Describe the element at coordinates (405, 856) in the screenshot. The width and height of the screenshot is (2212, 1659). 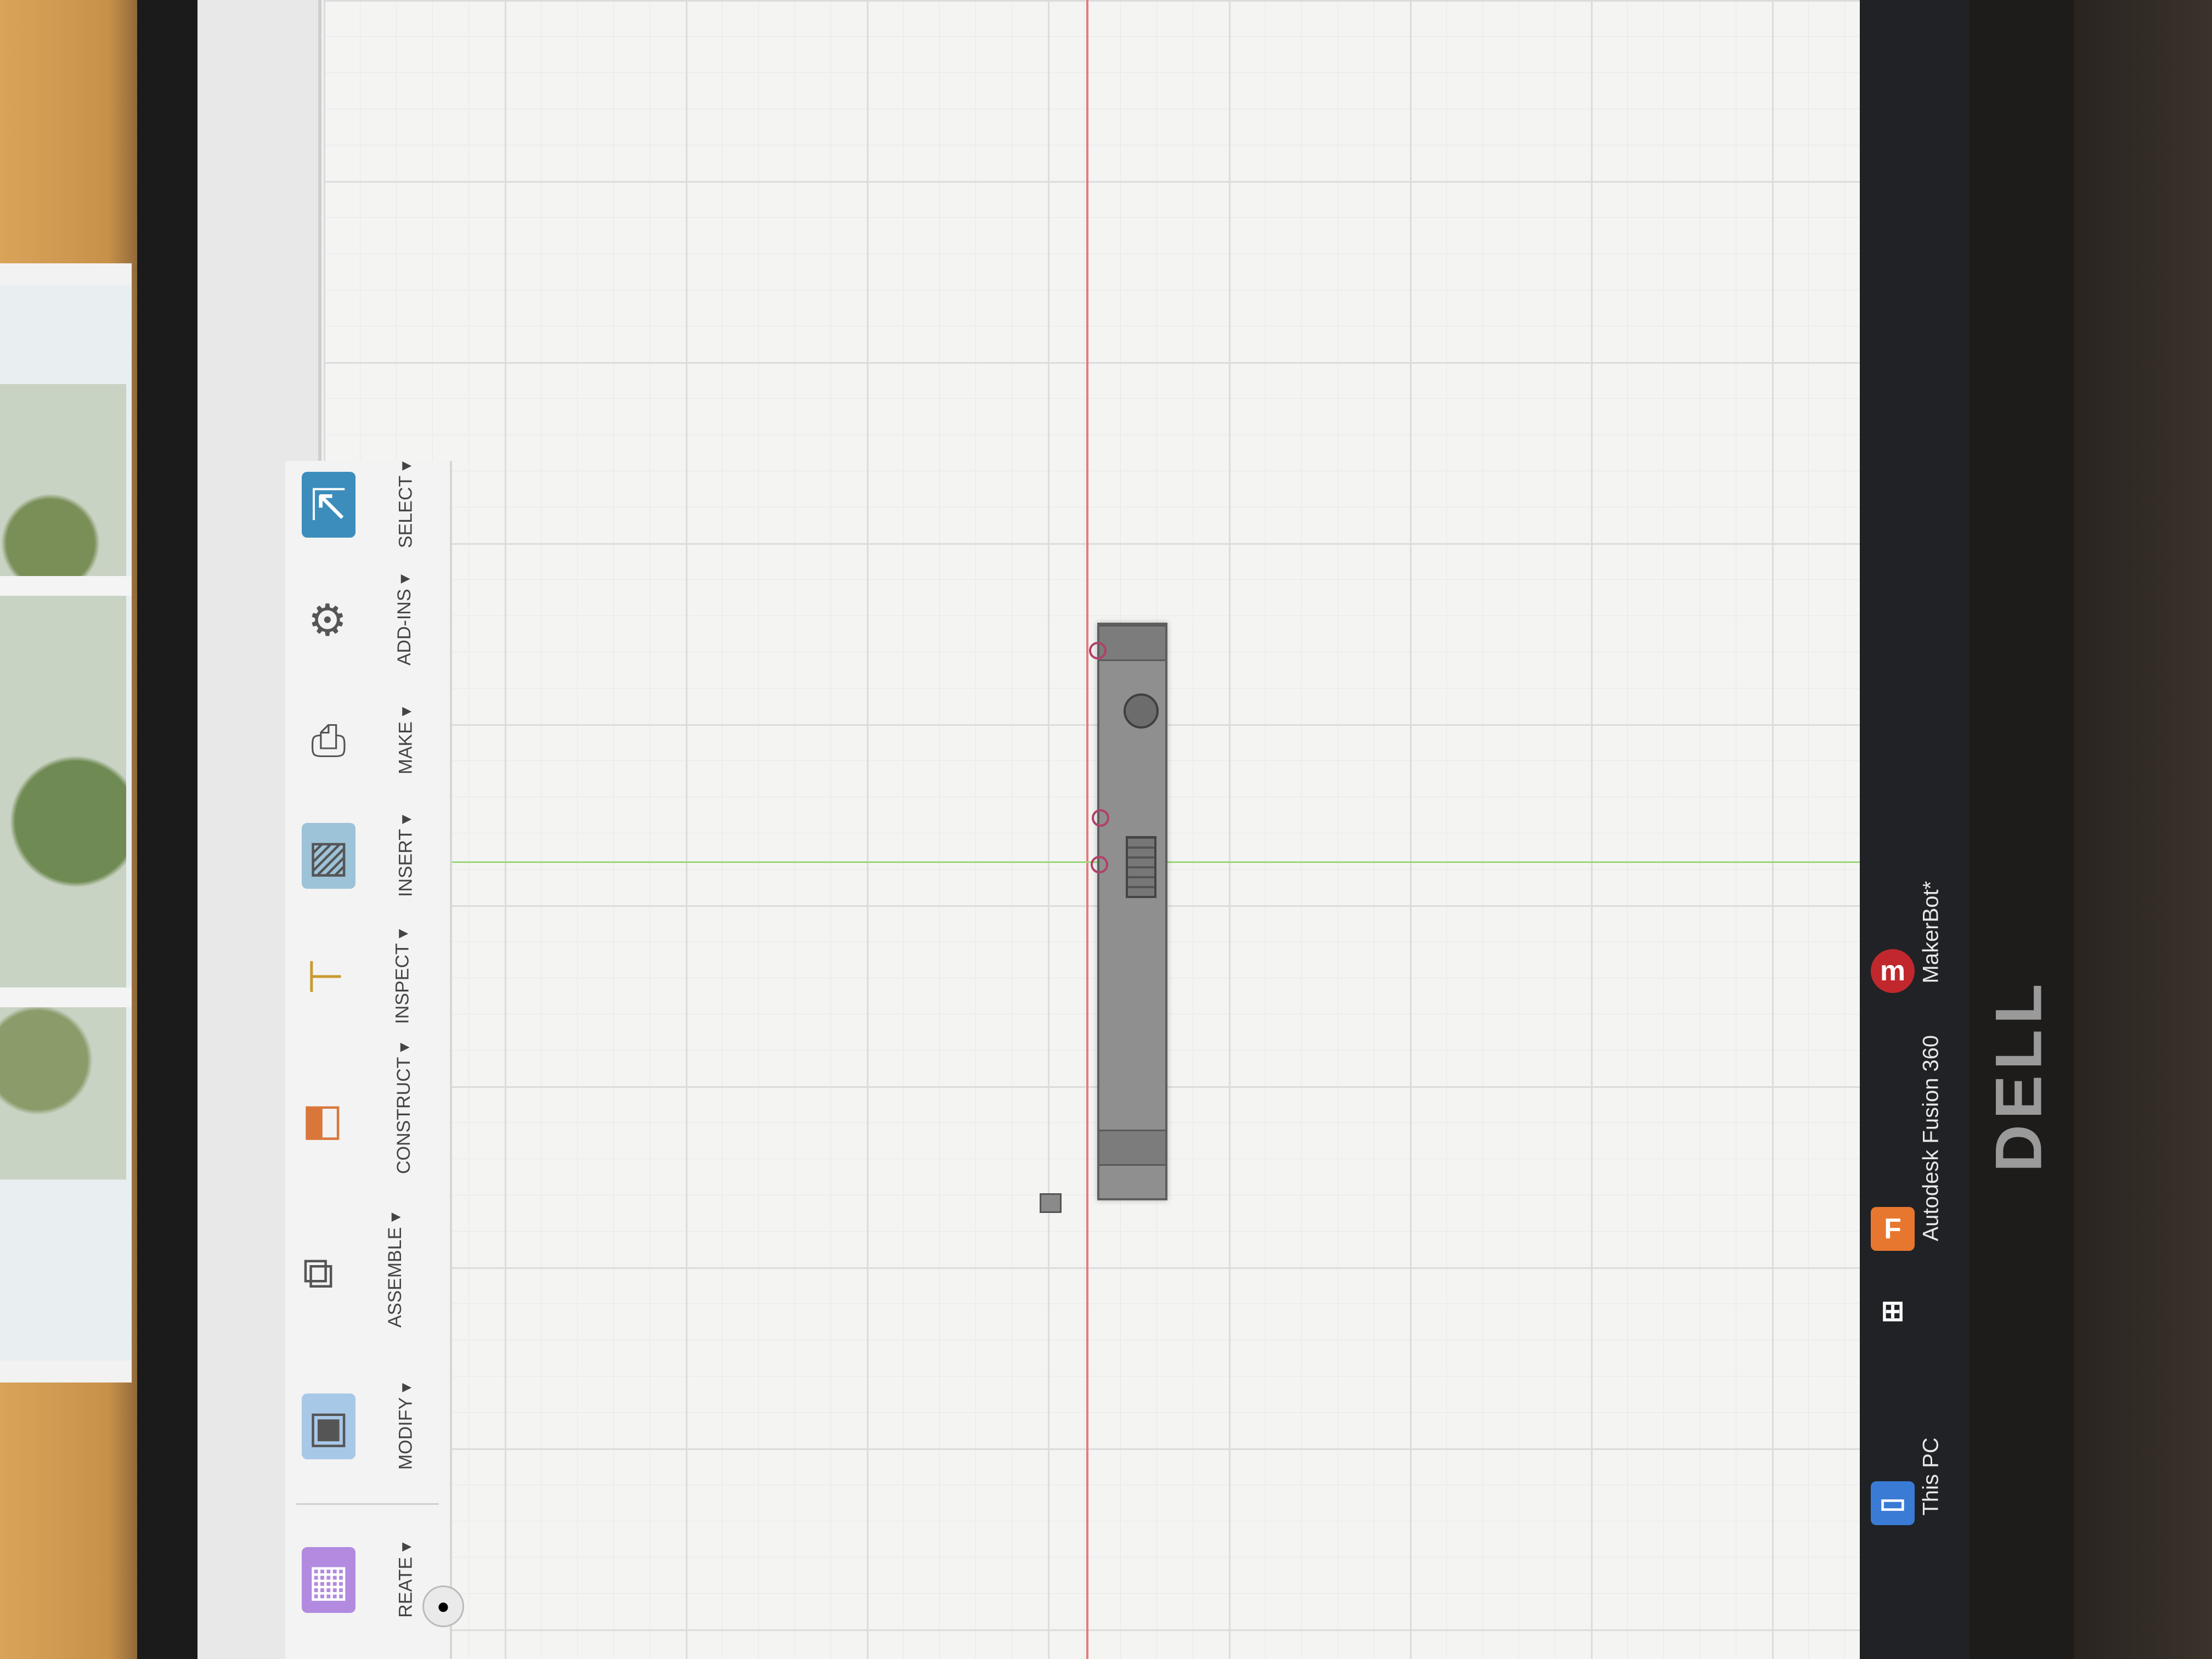
I see `toolbar-insert-label: INSERT ▾` at that location.